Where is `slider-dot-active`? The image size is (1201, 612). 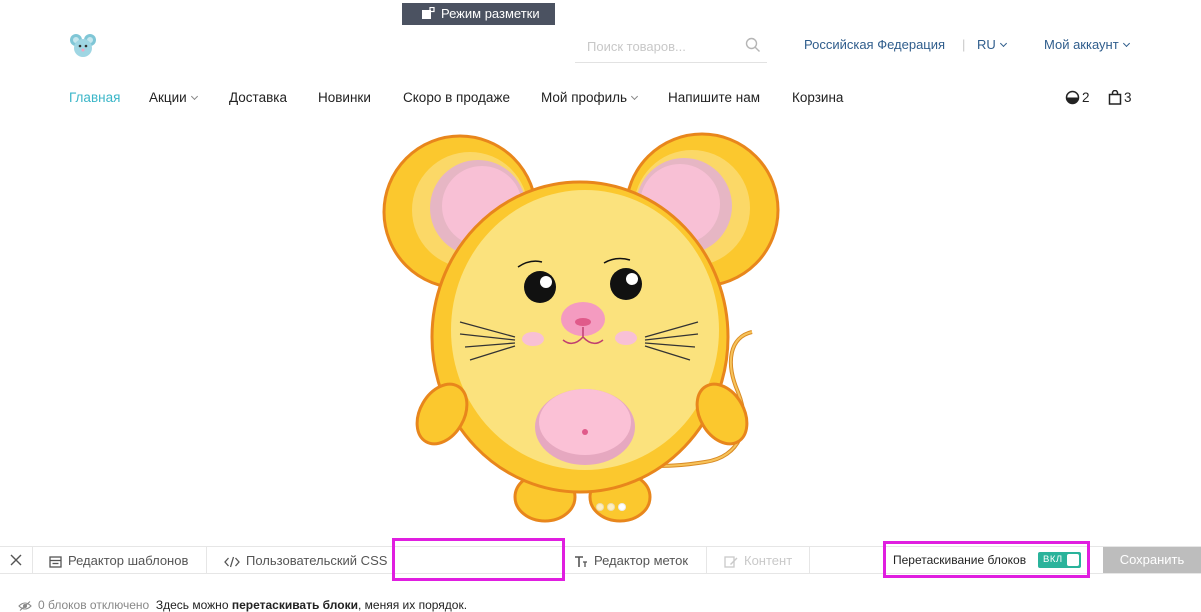
slider-dot-active is located at coordinates (622, 507).